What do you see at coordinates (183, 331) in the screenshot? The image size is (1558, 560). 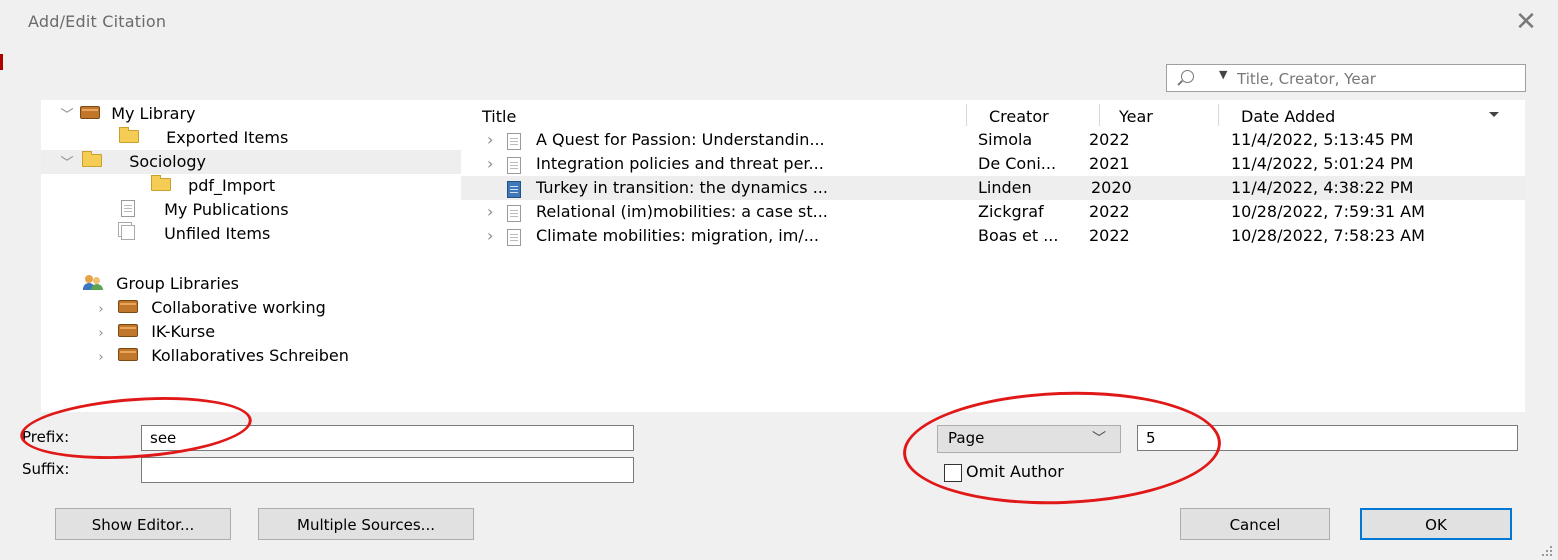 I see `tree-item-label: IK-Kurse` at bounding box center [183, 331].